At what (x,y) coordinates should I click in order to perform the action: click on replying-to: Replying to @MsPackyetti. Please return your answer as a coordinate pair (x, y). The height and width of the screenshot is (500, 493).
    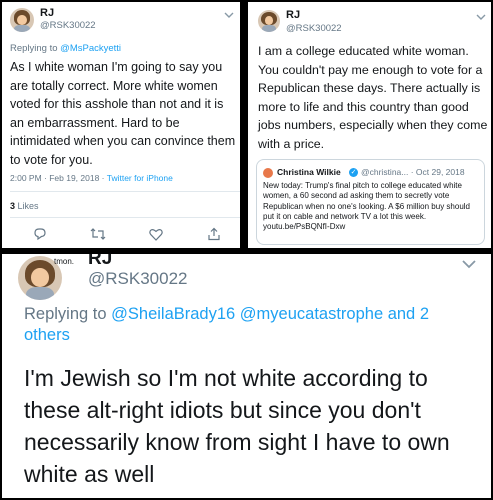
    Looking at the image, I should click on (65, 48).